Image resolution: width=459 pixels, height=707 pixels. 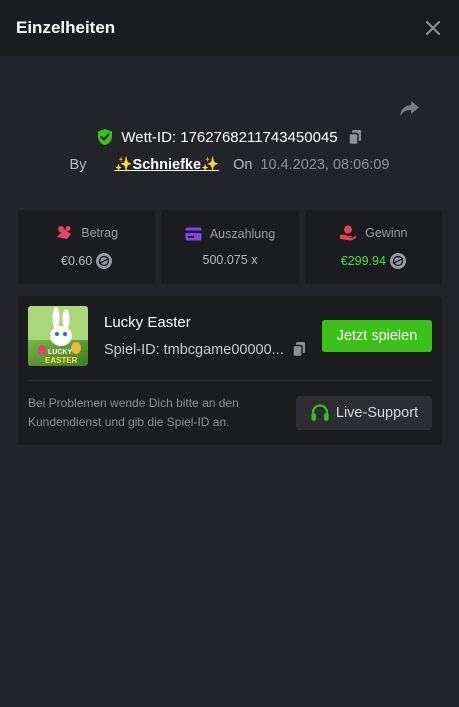 I want to click on share-icon, so click(x=409, y=108).